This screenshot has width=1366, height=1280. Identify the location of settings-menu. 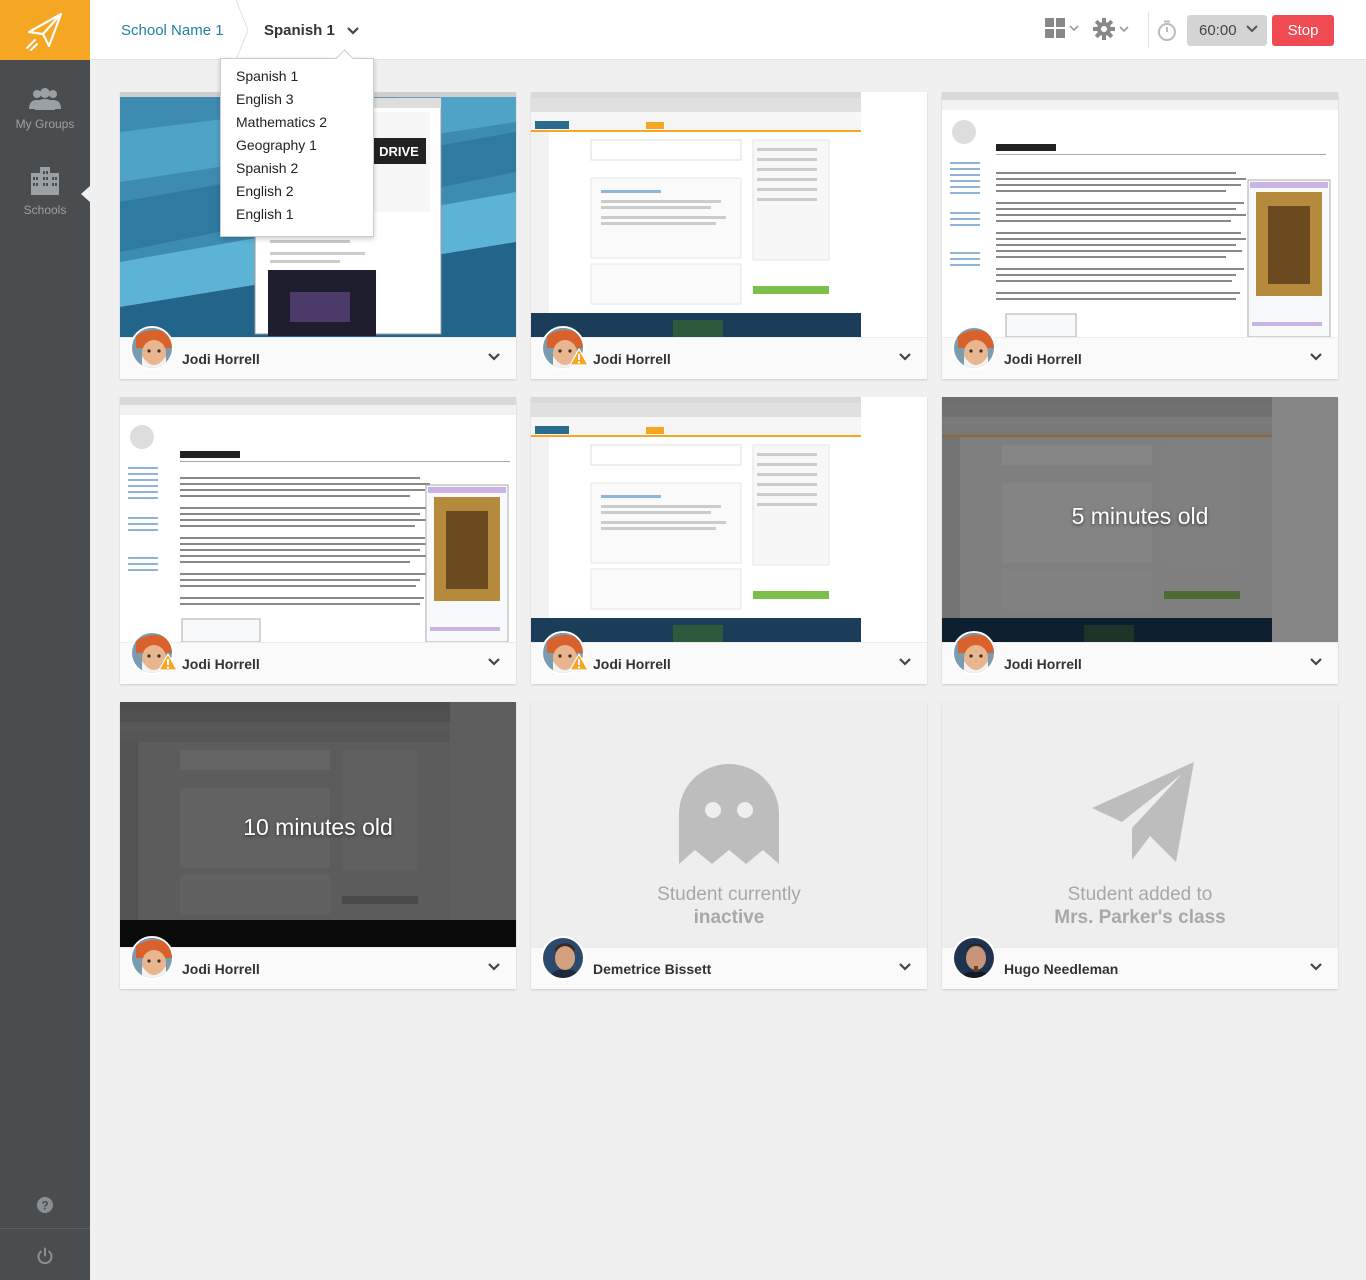
(1111, 29).